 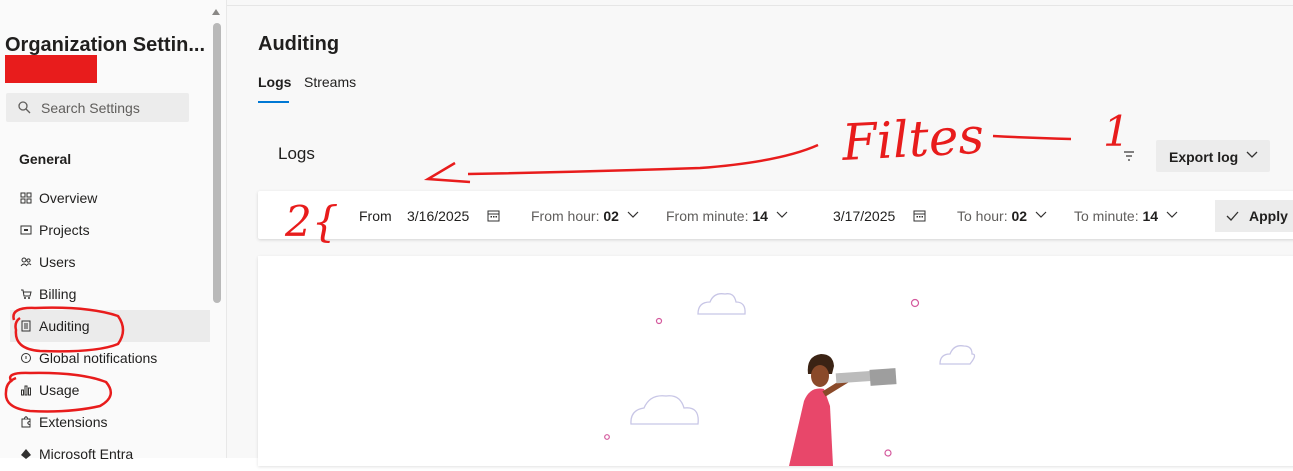 I want to click on notification-icon, so click(x=26, y=358).